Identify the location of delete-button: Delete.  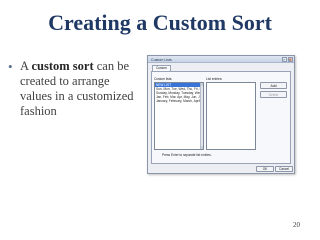
(273, 94).